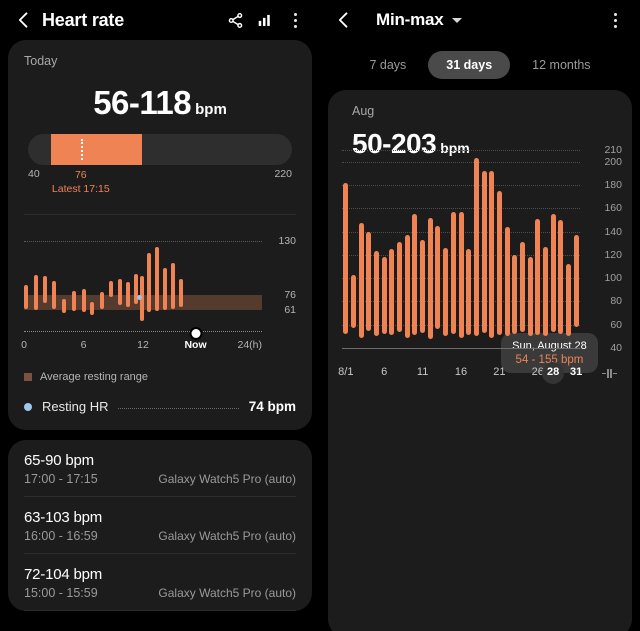 This screenshot has width=640, height=631. Describe the element at coordinates (159, 281) in the screenshot. I see `daily-heart-rate-chart: 130 76 61` at that location.